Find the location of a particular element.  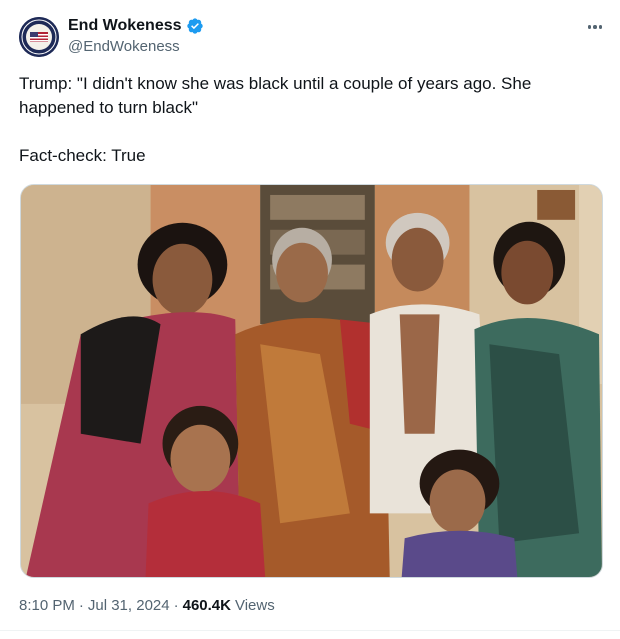

bottom-divider is located at coordinates (310, 630).